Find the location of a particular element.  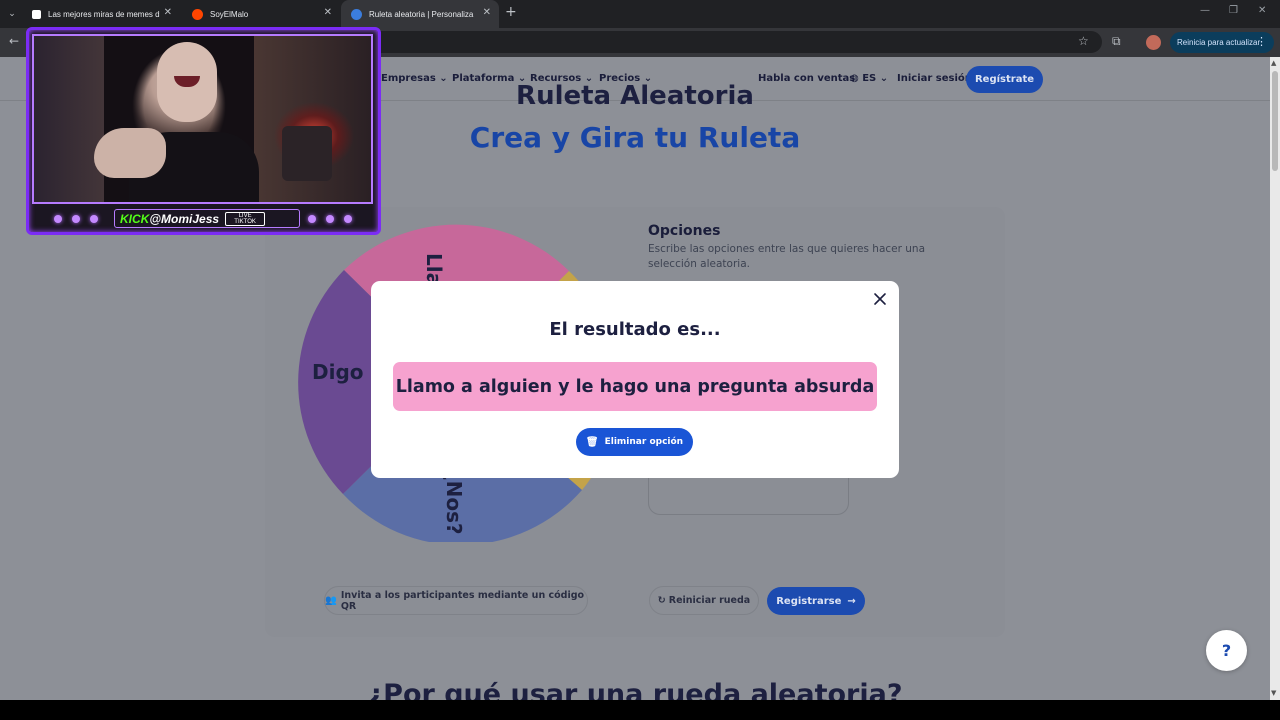

streamer-handle-tag: KICK @MomiJess LIVE TIKTOK is located at coordinates (207, 218).